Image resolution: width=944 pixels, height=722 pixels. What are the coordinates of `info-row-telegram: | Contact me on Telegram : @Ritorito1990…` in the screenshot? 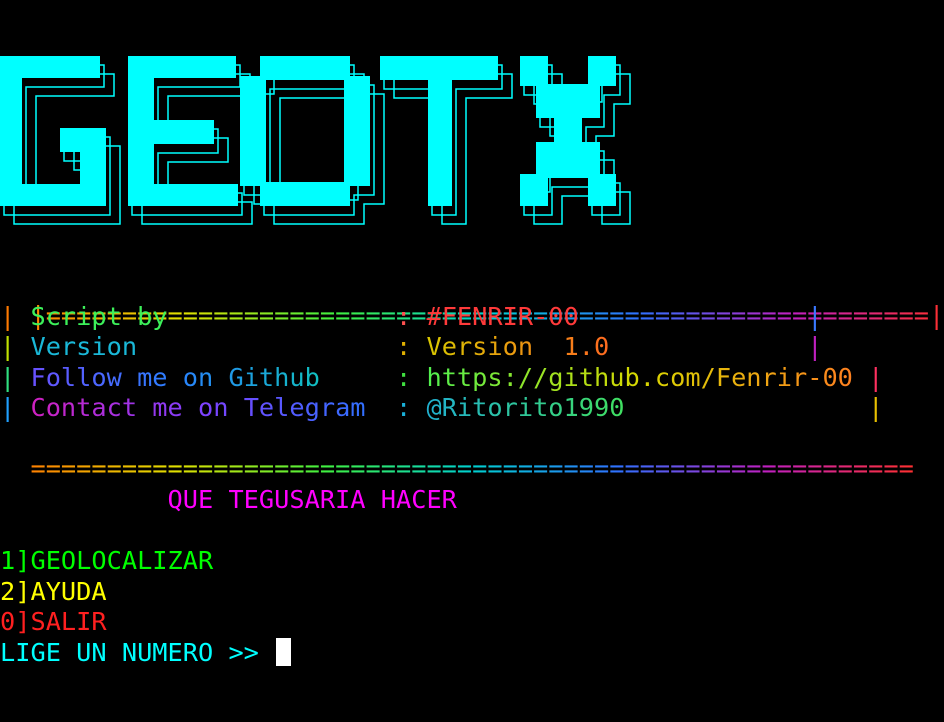 It's located at (441, 408).